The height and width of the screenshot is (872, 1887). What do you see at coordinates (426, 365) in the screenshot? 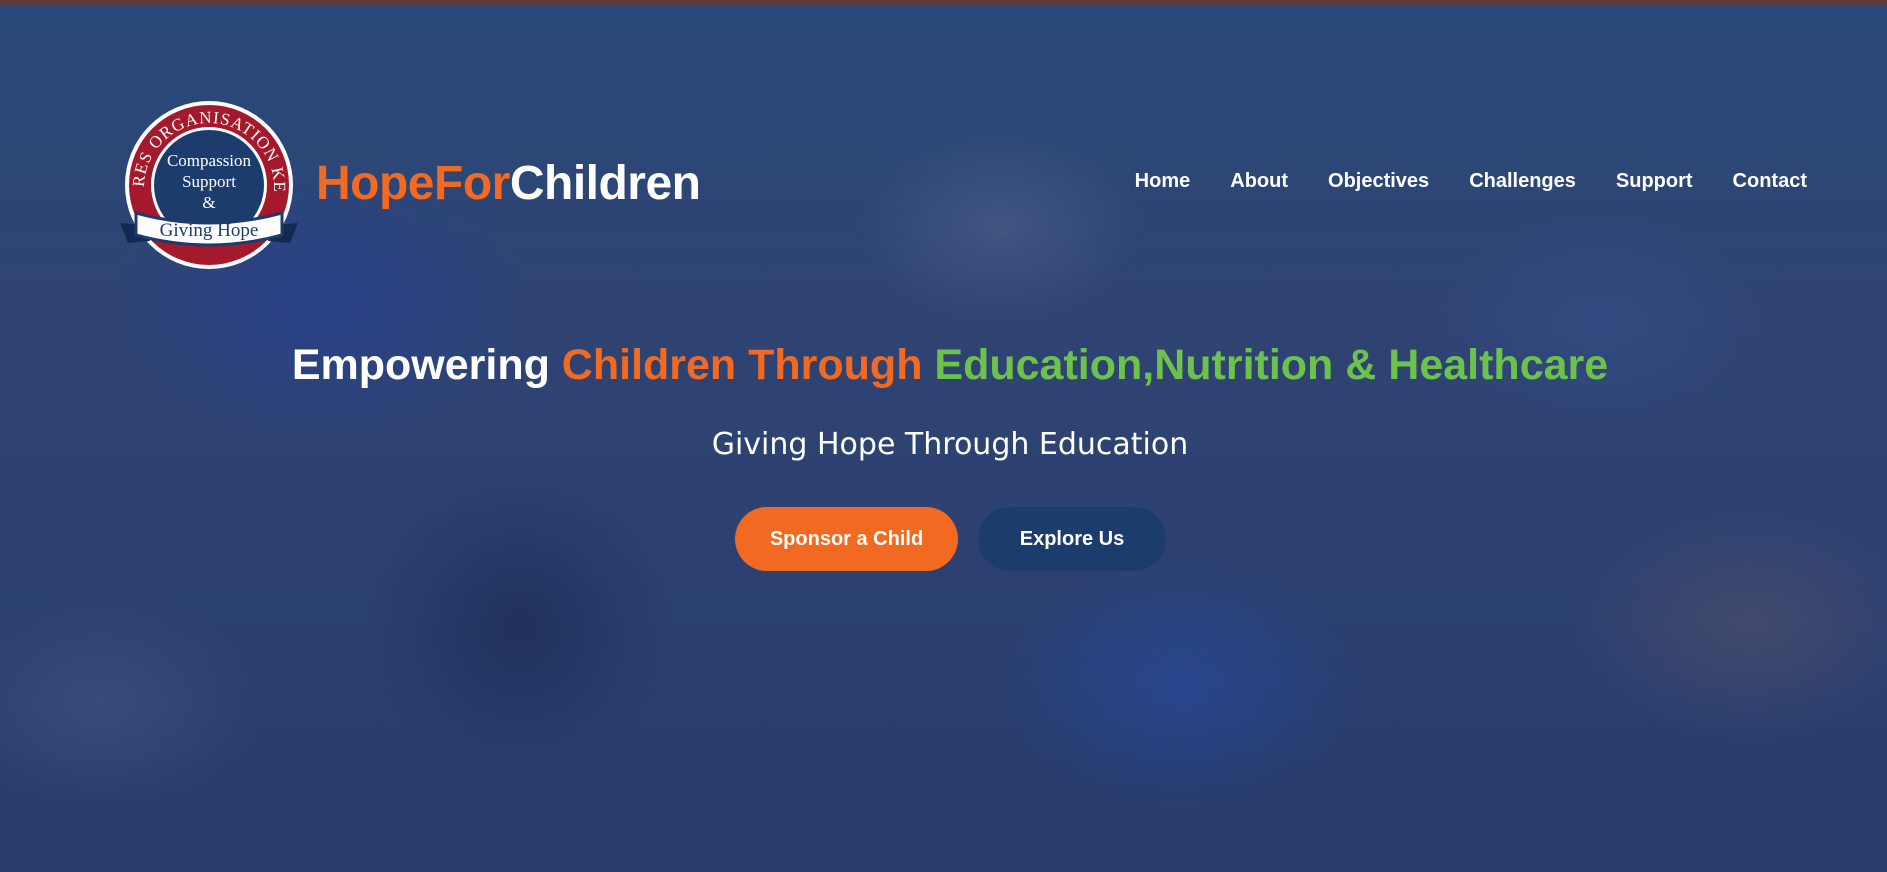
I see `headline-part-1: Empowering` at bounding box center [426, 365].